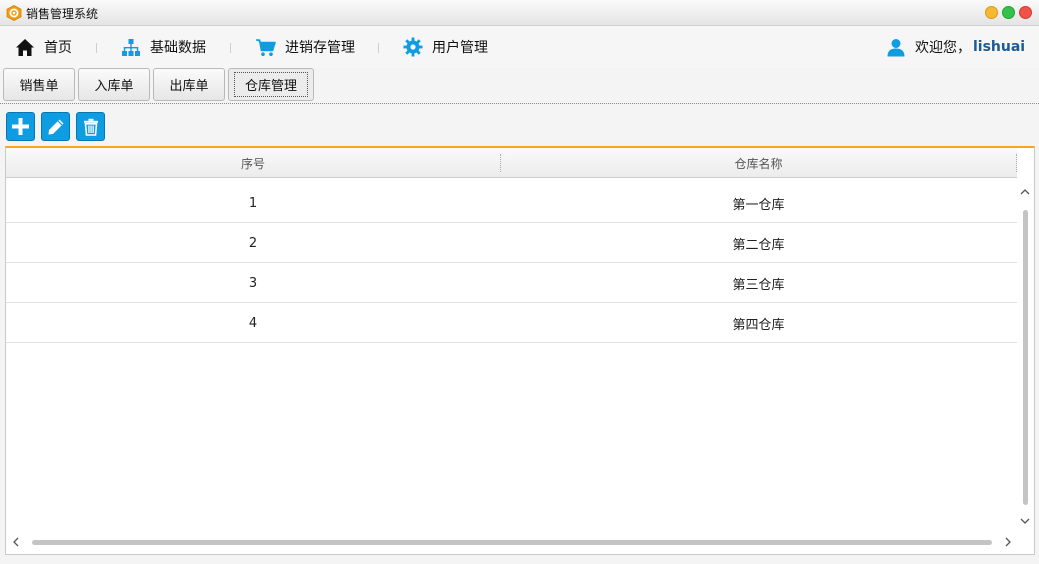 This screenshot has height=564, width=1039. I want to click on user-icon, so click(896, 47).